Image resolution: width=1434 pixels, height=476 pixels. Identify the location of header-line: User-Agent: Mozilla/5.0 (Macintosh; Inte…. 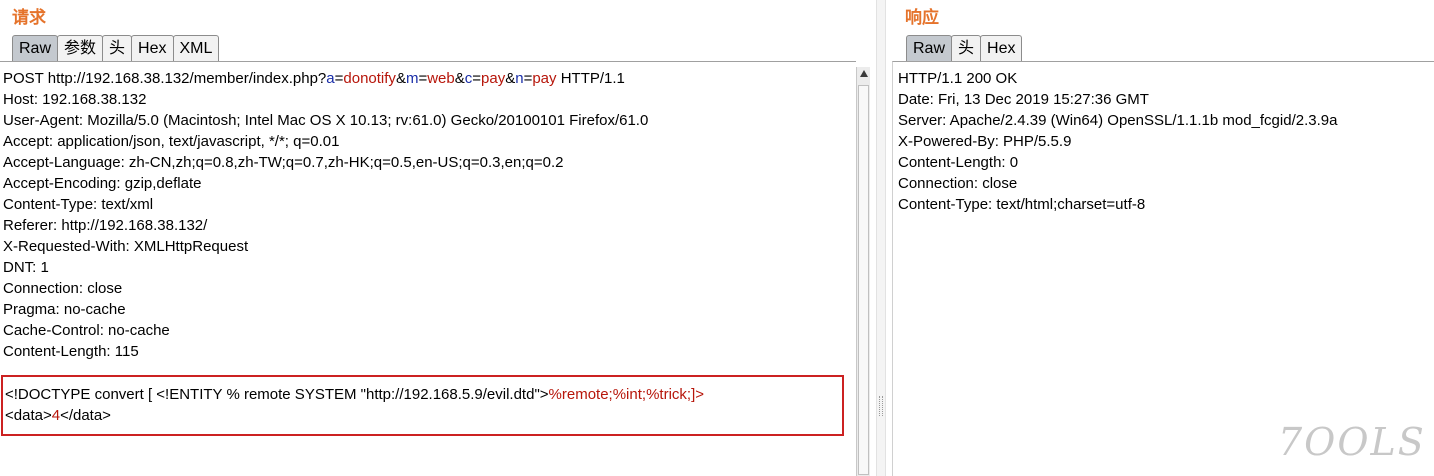
(326, 120).